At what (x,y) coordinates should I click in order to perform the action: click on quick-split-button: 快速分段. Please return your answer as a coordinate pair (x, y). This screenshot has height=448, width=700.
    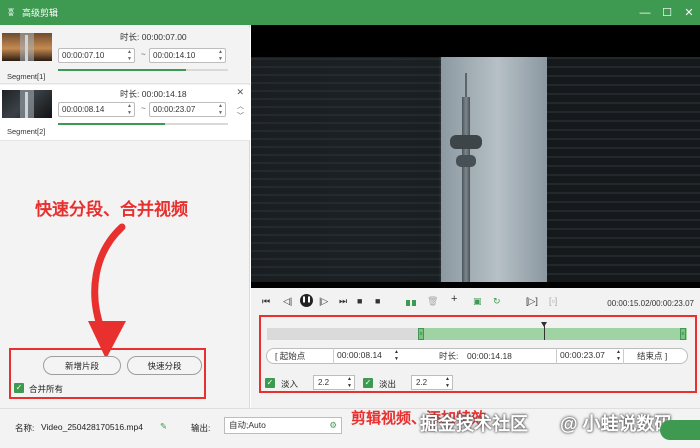
    Looking at the image, I should click on (164, 365).